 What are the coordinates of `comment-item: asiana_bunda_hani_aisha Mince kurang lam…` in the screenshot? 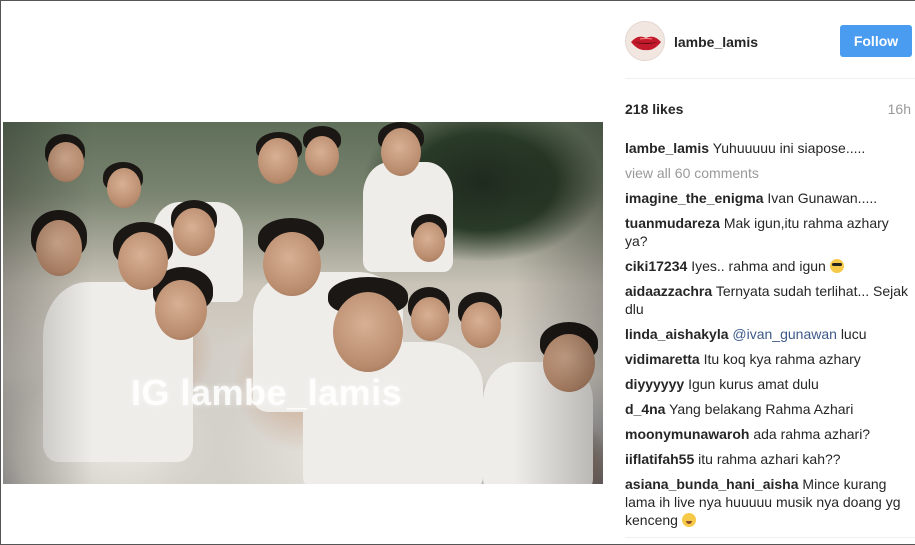 It's located at (767, 502).